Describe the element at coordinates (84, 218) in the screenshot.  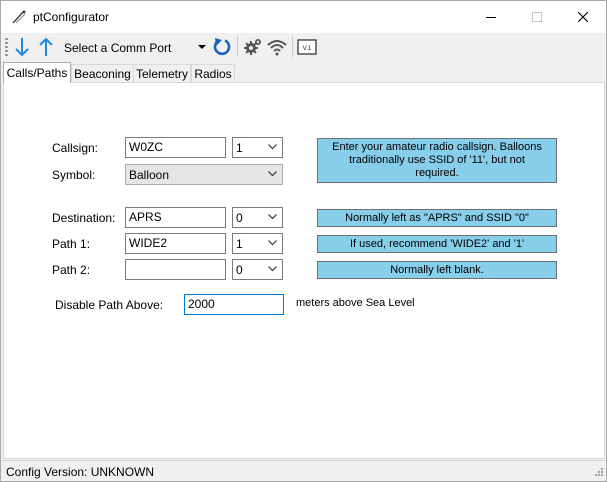
I see `destination-label: Destination:` at that location.